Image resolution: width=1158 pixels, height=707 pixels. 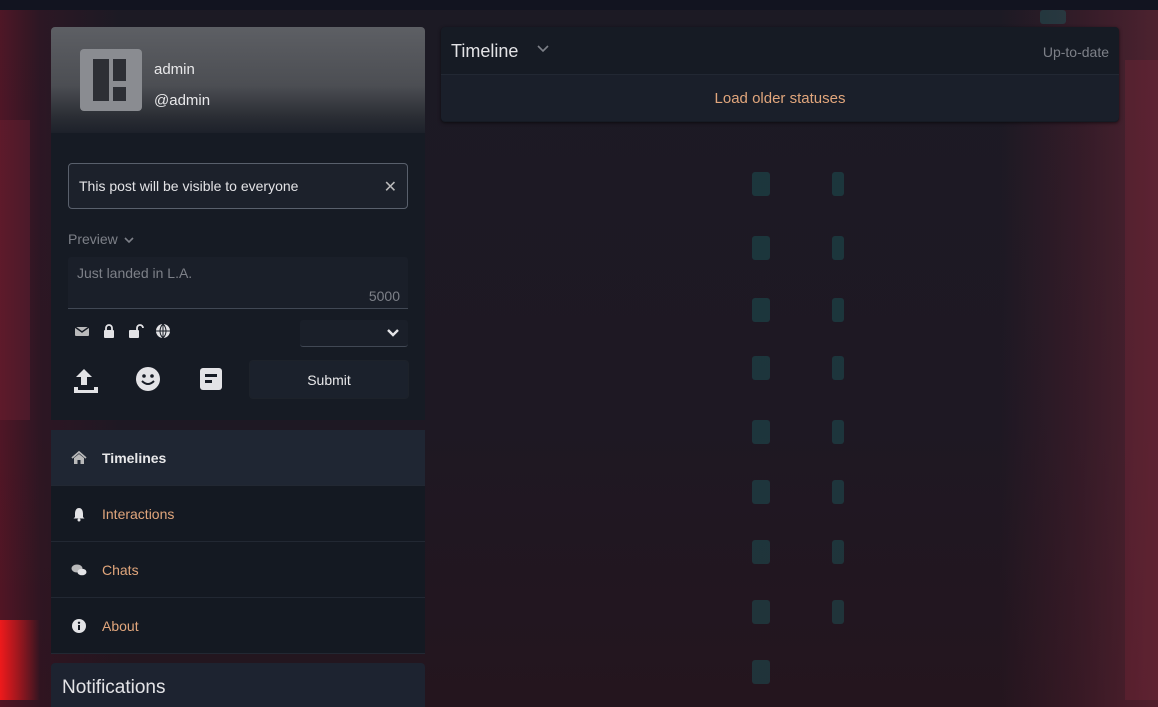 I want to click on timeline-header: Timeline Up-to-date, so click(x=780, y=51).